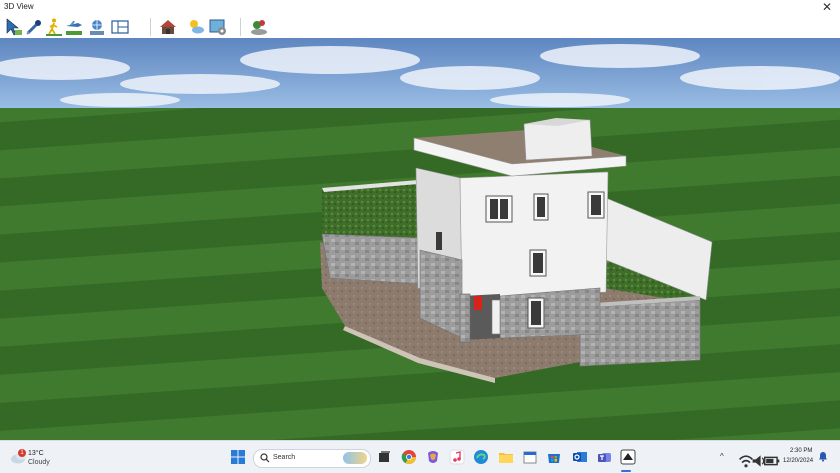  Describe the element at coordinates (530, 457) in the screenshot. I see `calendar-icon` at that location.